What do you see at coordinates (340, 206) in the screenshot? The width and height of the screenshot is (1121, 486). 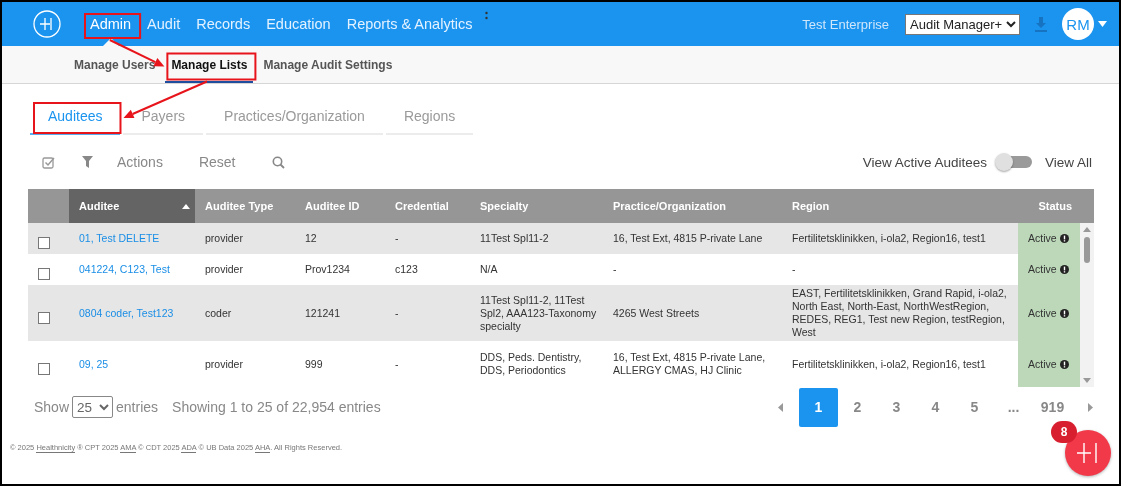 I see `column-header: Auditee ID` at bounding box center [340, 206].